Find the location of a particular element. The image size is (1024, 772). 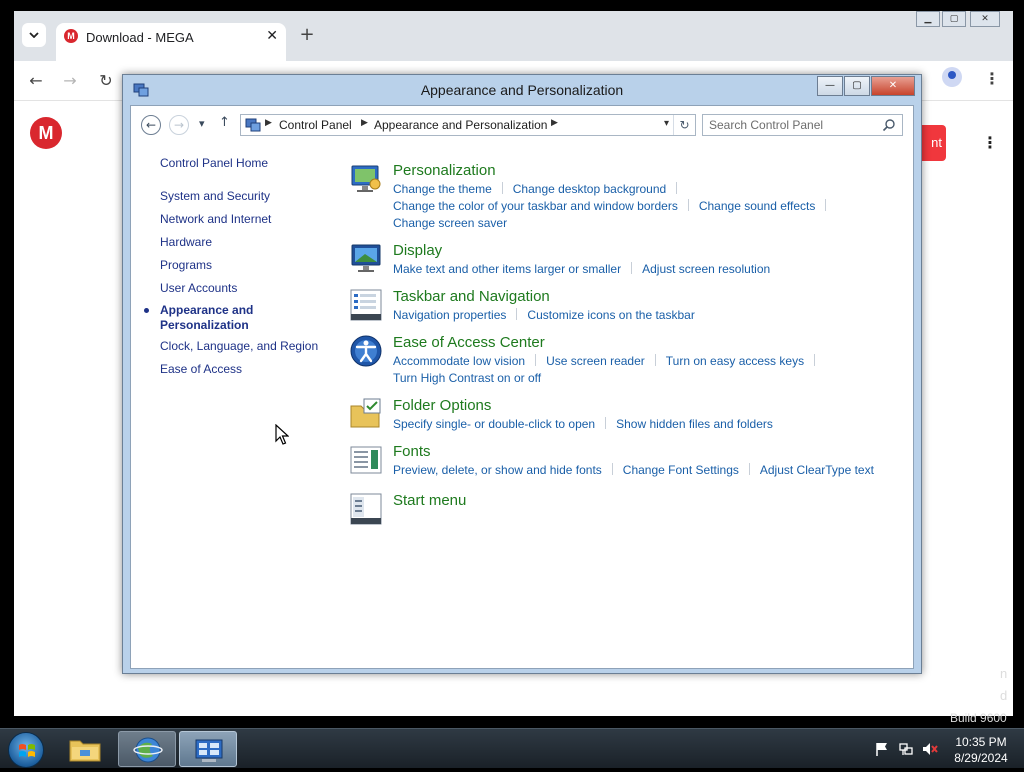

taskbar-browser is located at coordinates (147, 749).